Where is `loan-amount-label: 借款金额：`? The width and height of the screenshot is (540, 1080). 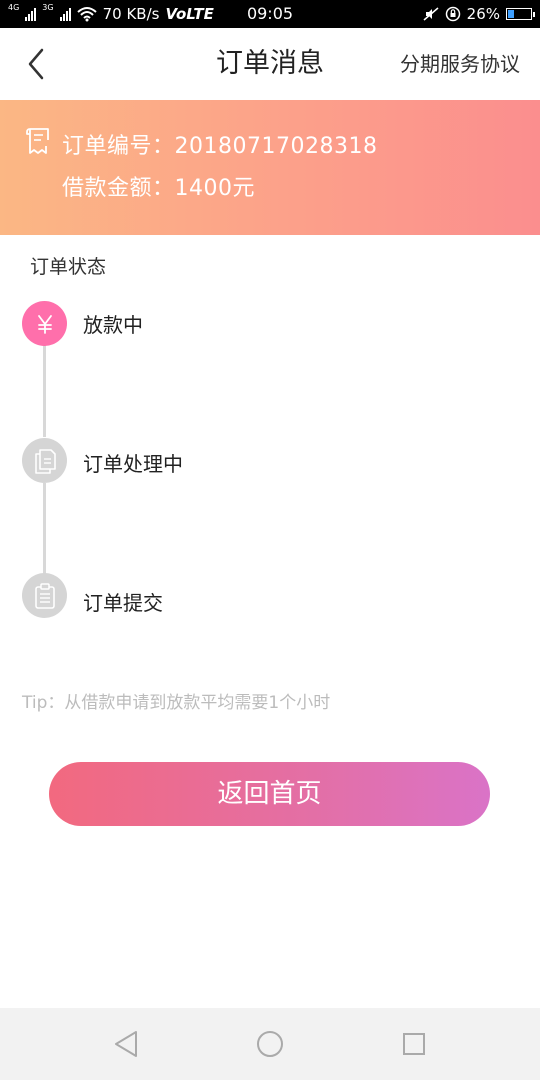
loan-amount-label: 借款金额： is located at coordinates (118, 188).